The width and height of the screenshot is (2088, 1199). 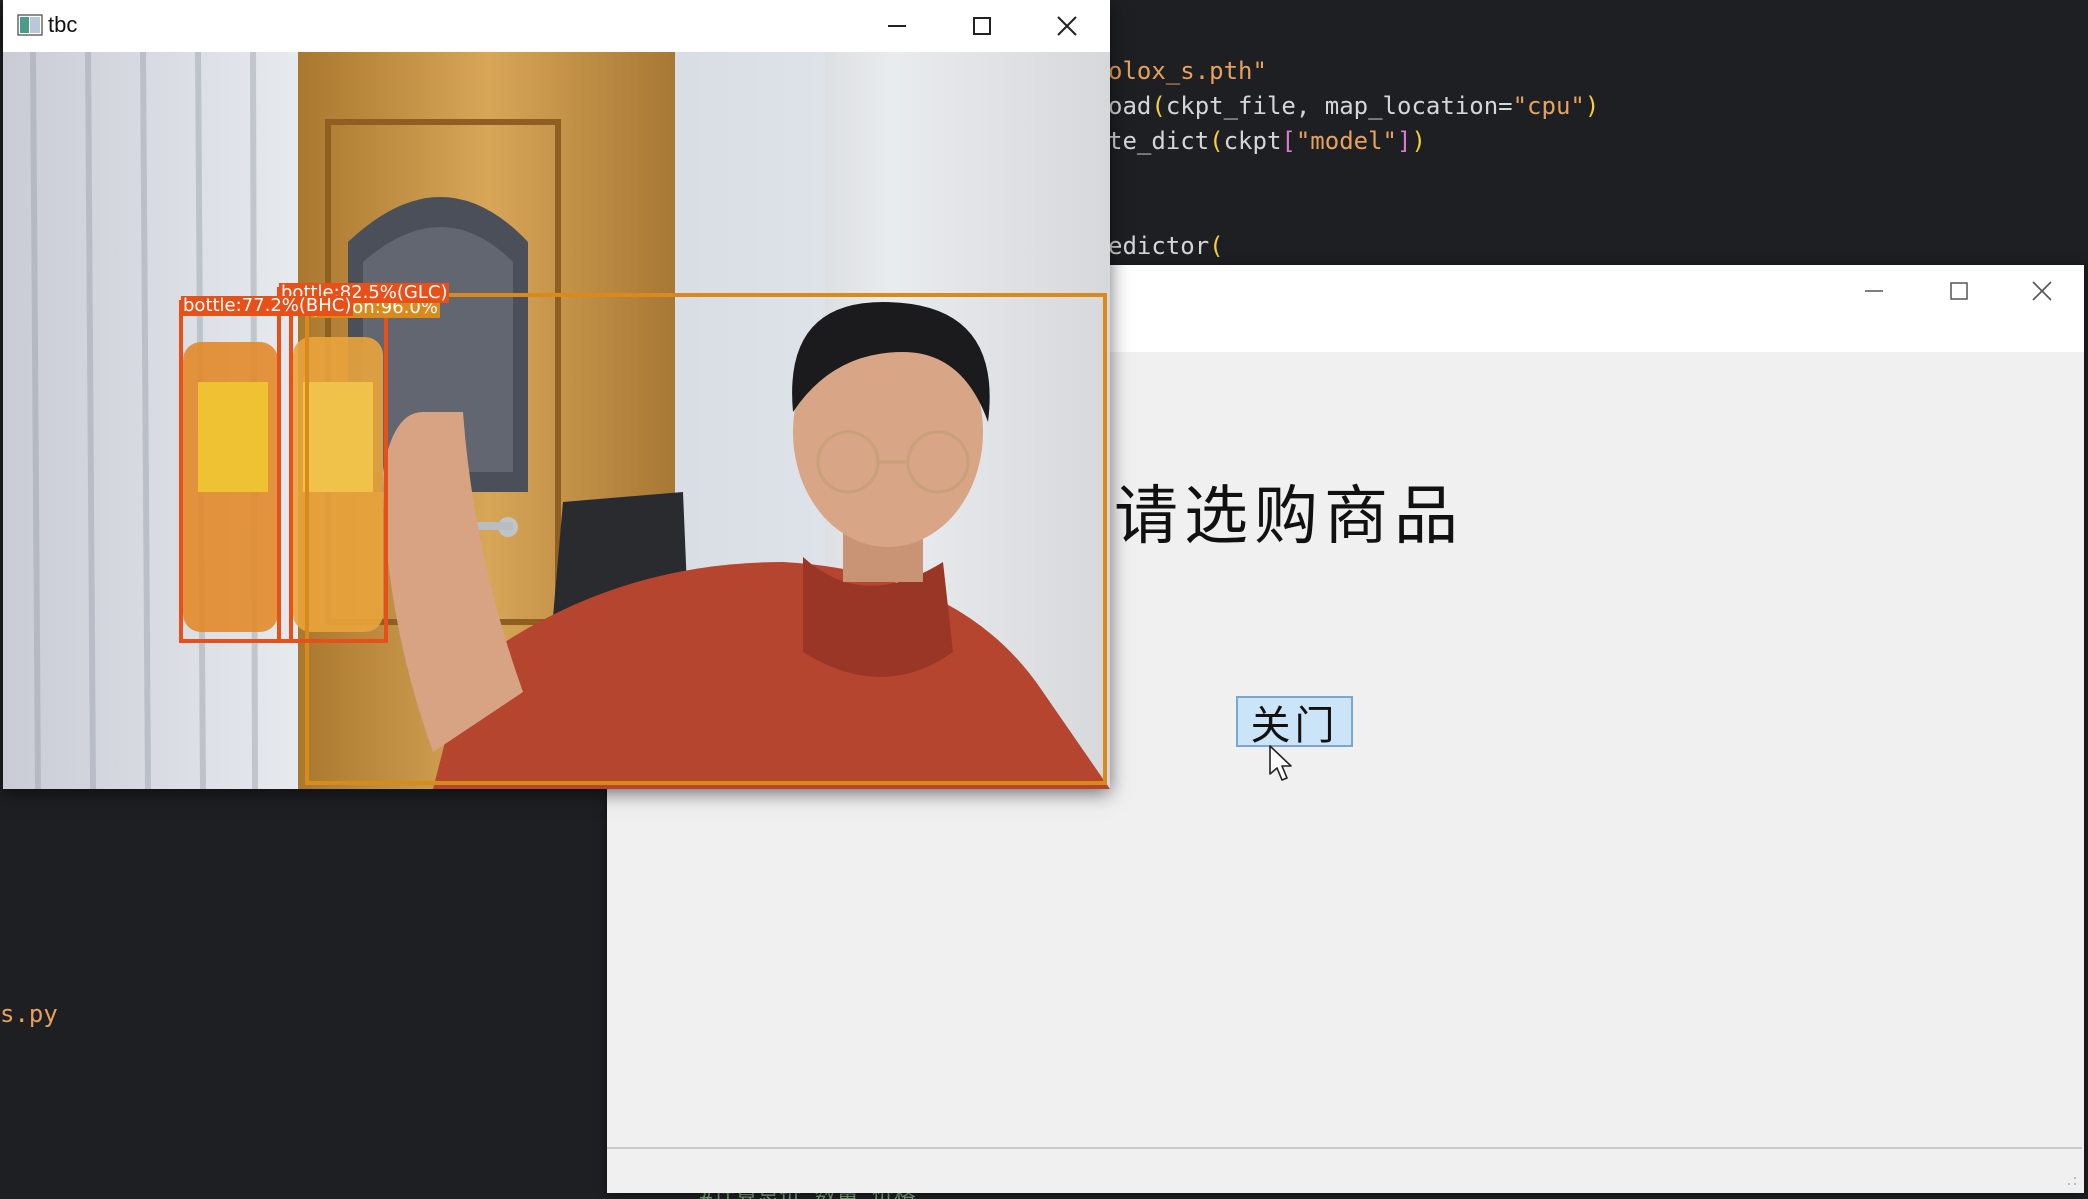 What do you see at coordinates (29, 1014) in the screenshot?
I see `file-name-label: s.py` at bounding box center [29, 1014].